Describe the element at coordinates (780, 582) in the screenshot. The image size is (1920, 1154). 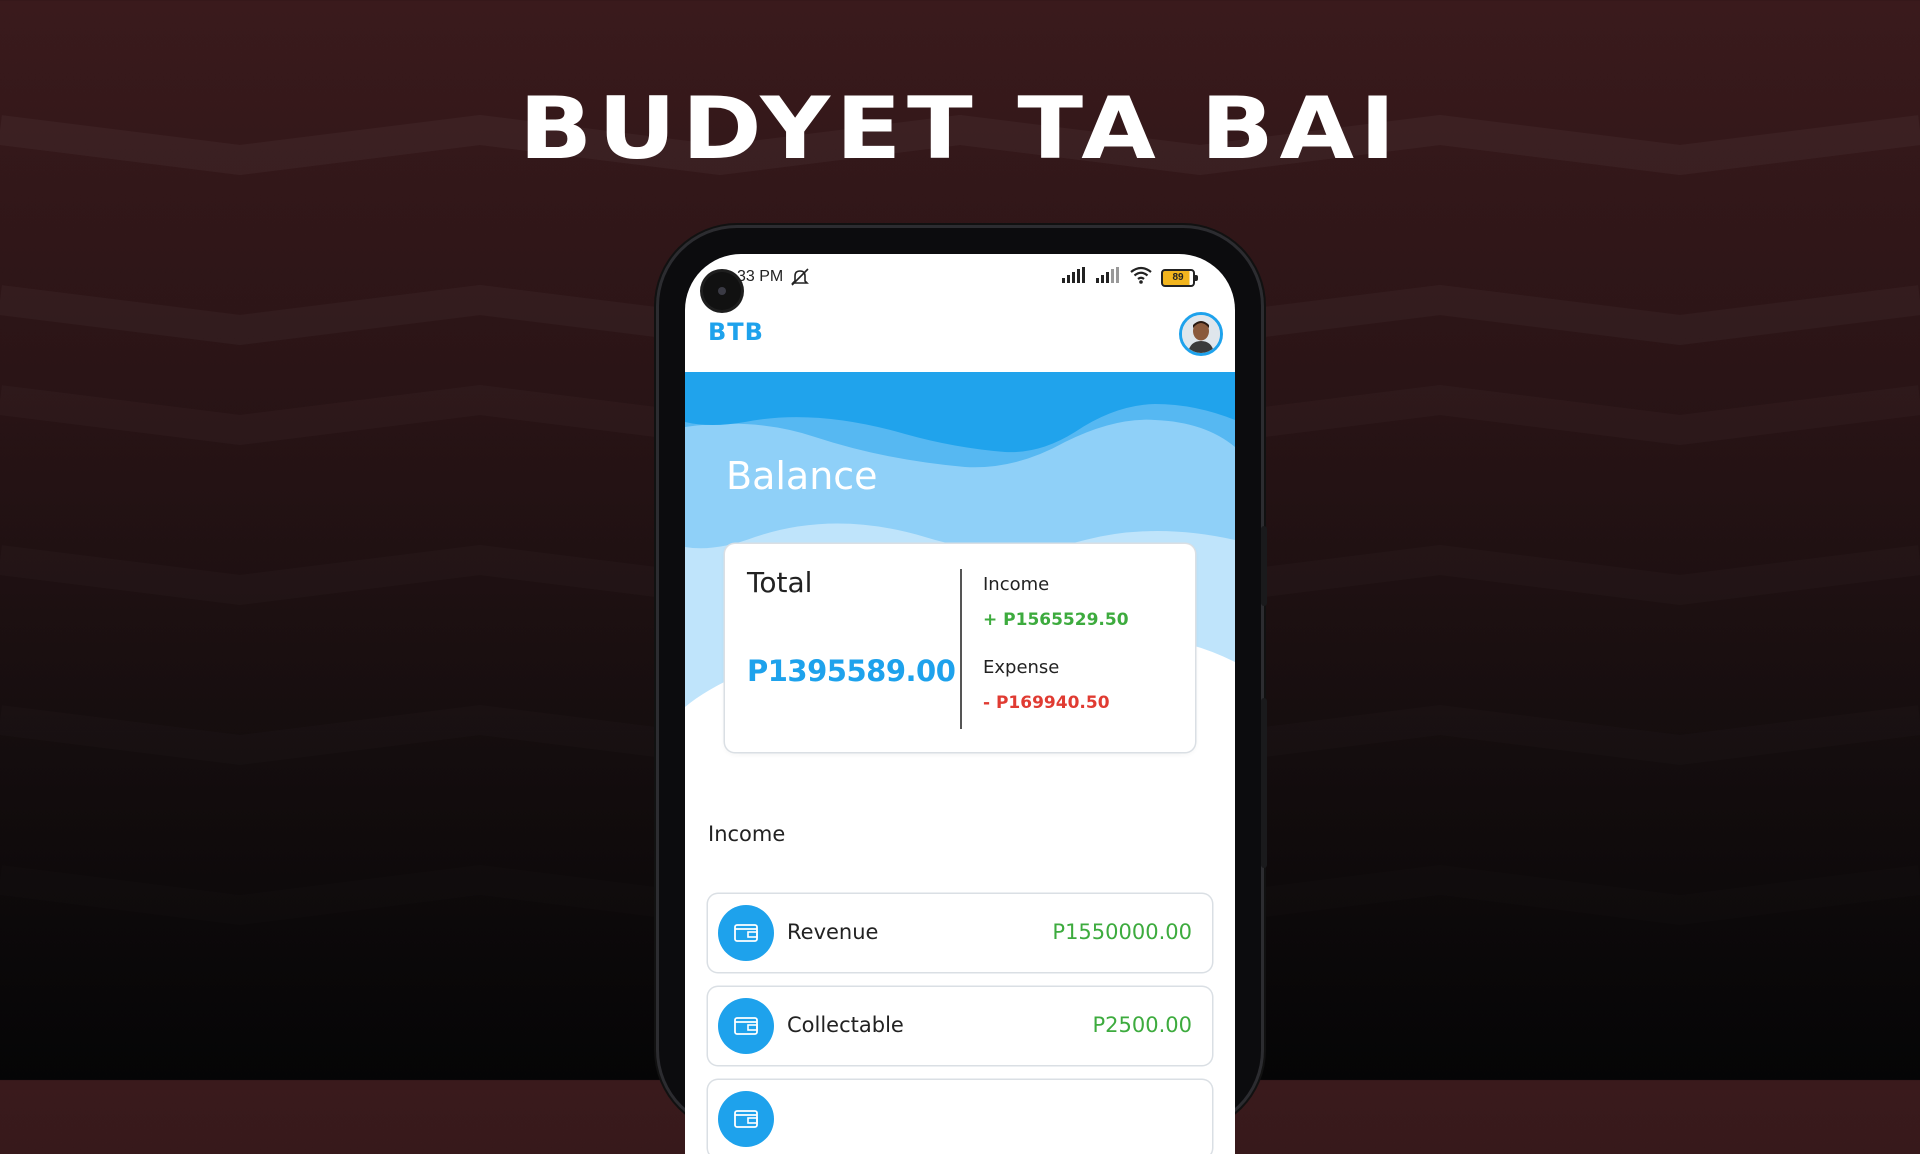
I see `total-label: Total` at that location.